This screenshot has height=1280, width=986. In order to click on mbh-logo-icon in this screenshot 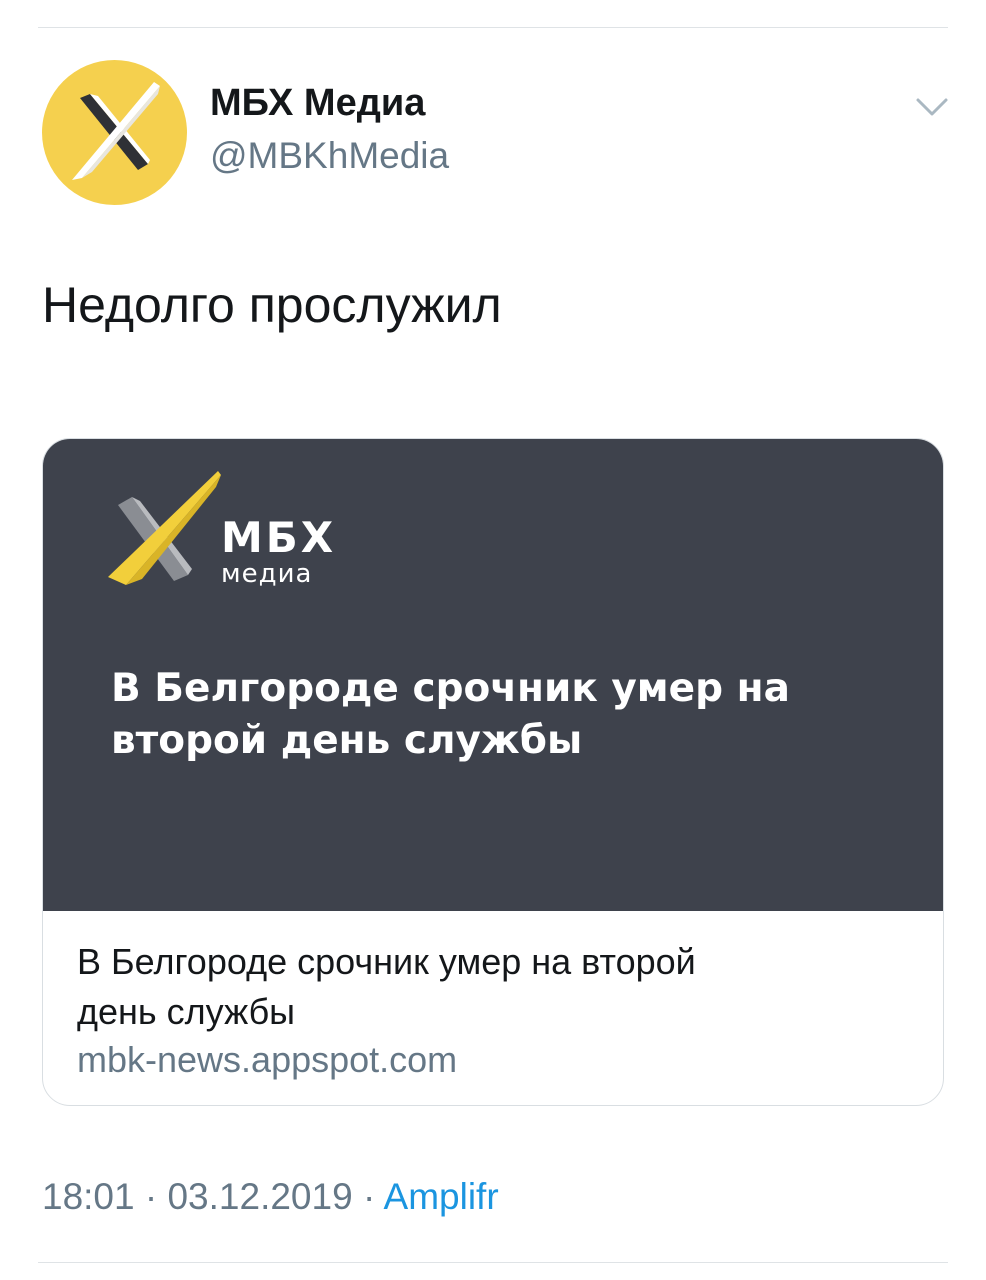, I will do `click(116, 131)`.